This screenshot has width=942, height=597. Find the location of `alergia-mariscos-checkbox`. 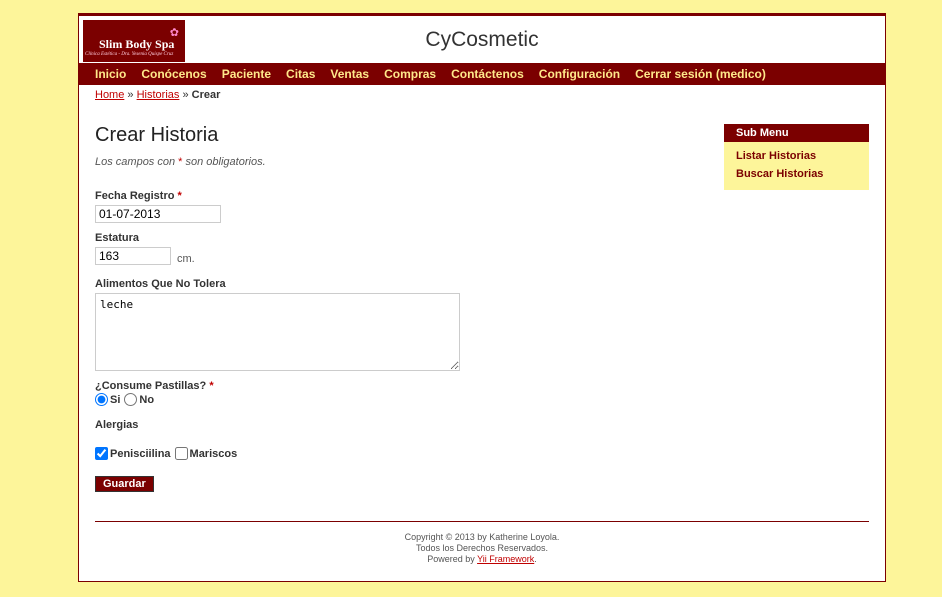

alergia-mariscos-checkbox is located at coordinates (181, 453).